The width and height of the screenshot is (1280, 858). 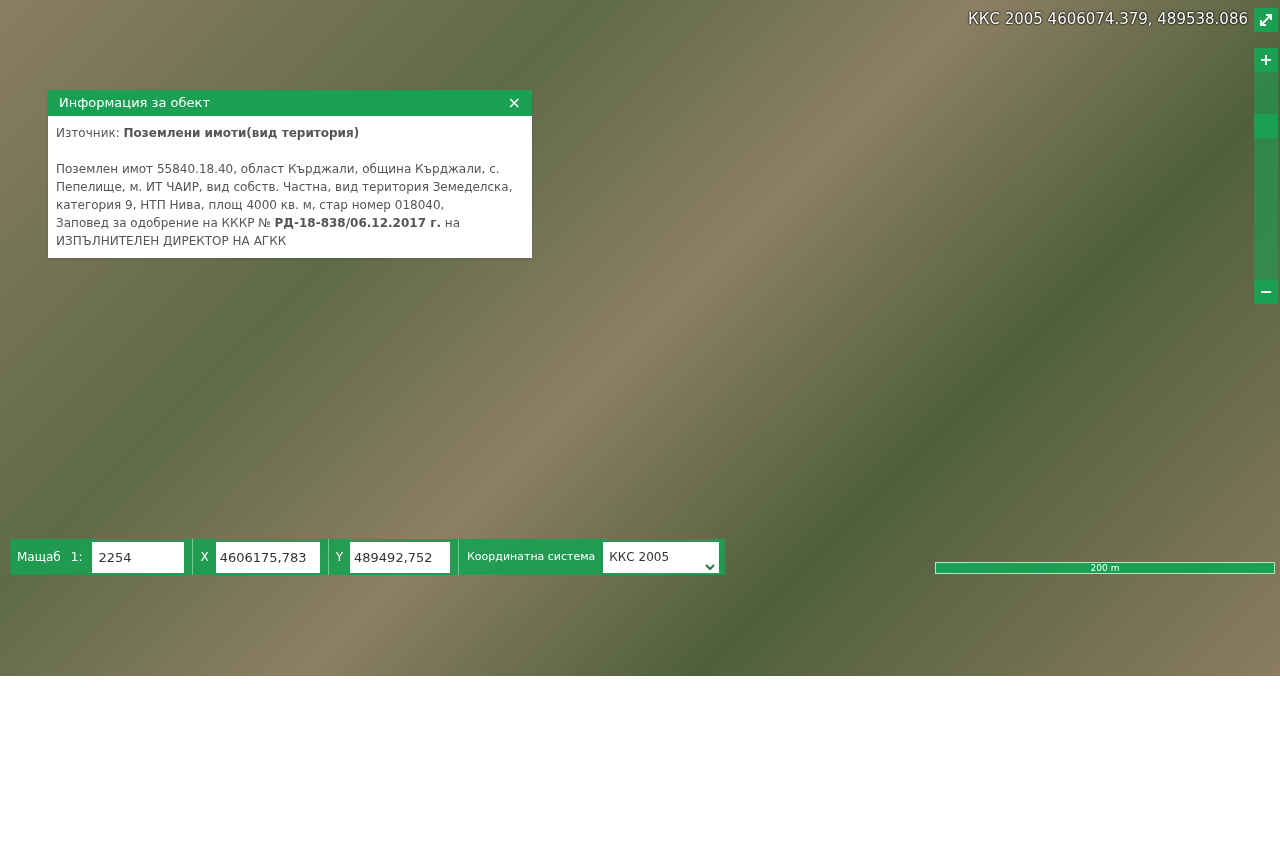 What do you see at coordinates (208, 133) in the screenshot?
I see `source-text: Източник: Поземлени имоти(вид територия)` at bounding box center [208, 133].